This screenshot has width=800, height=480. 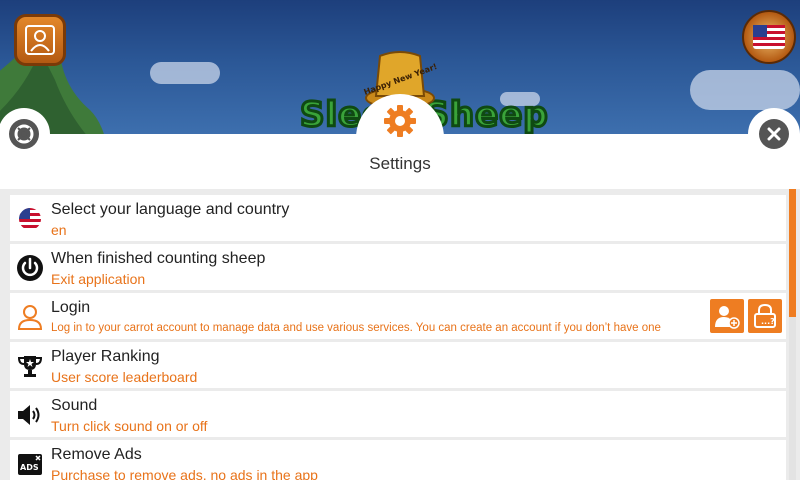 What do you see at coordinates (98, 279) in the screenshot?
I see `setting-subtitle: Exit application` at bounding box center [98, 279].